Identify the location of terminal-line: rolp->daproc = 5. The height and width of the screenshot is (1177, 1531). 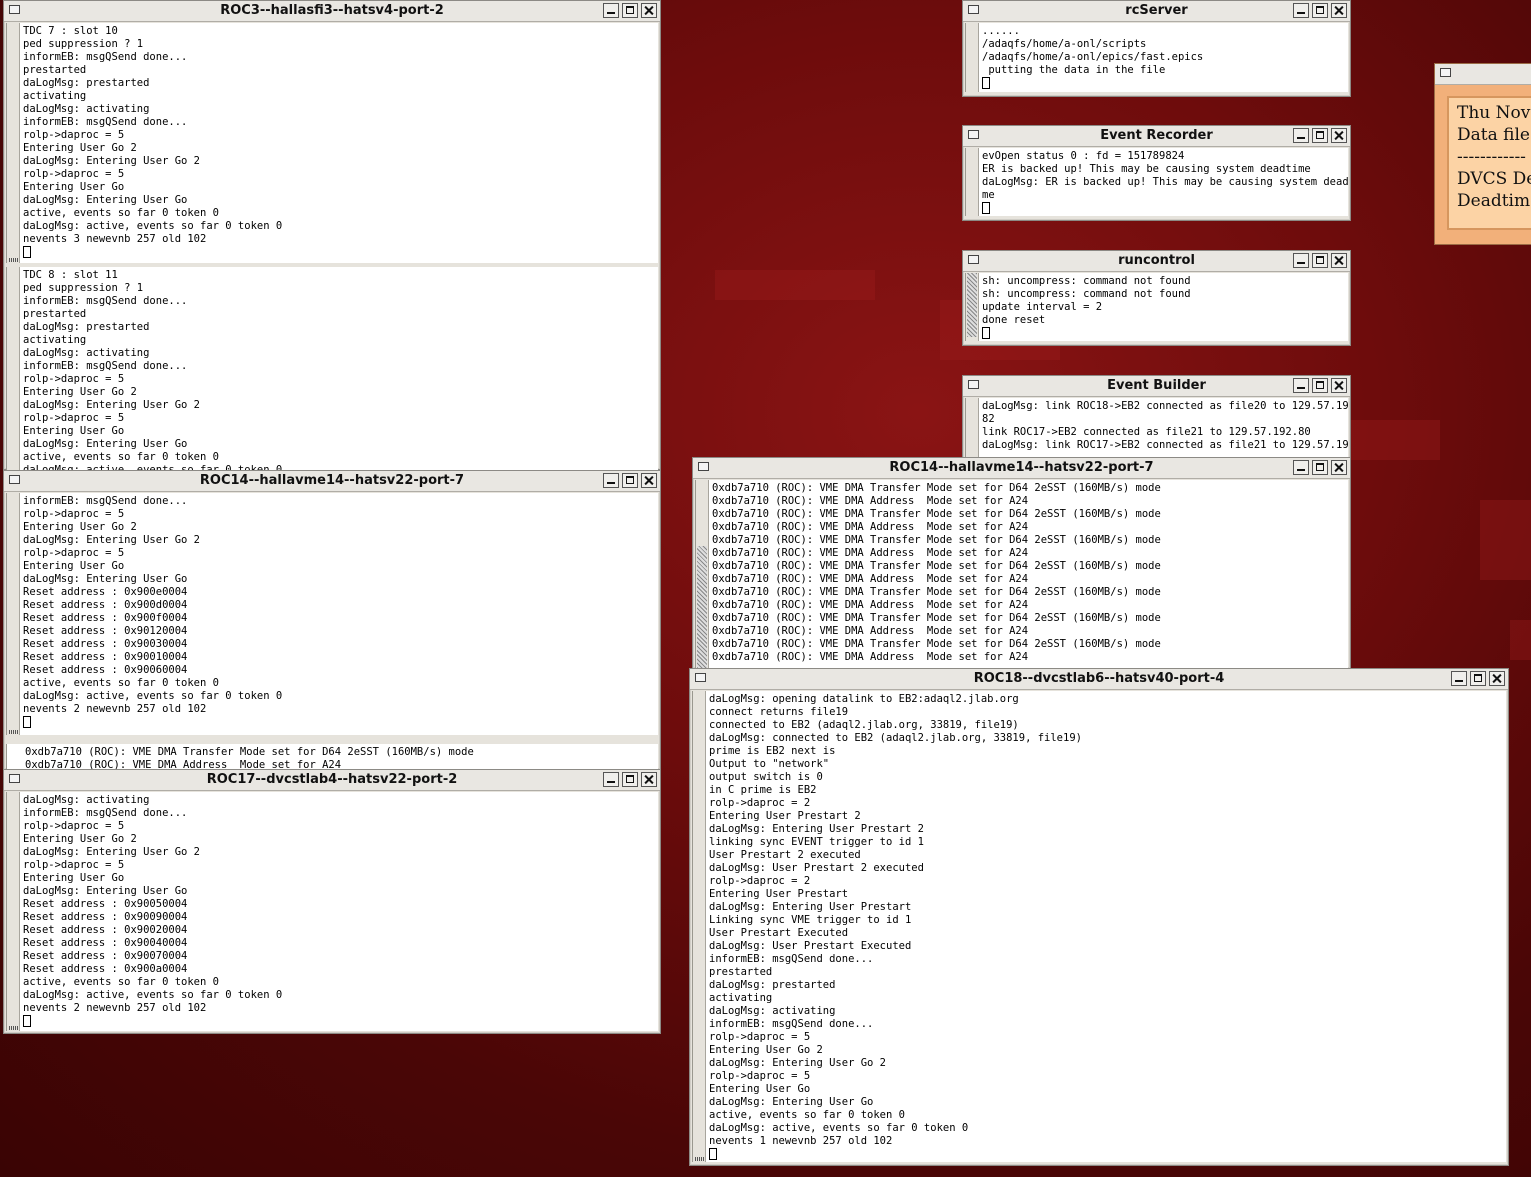
(74, 826).